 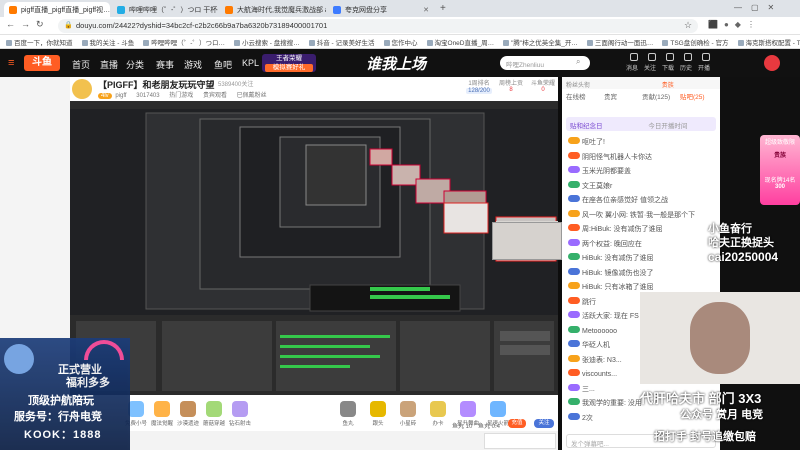 I want to click on browser-tab: 大航海时代,我觉魔兵激战部 ai…✕, so click(x=273, y=9).